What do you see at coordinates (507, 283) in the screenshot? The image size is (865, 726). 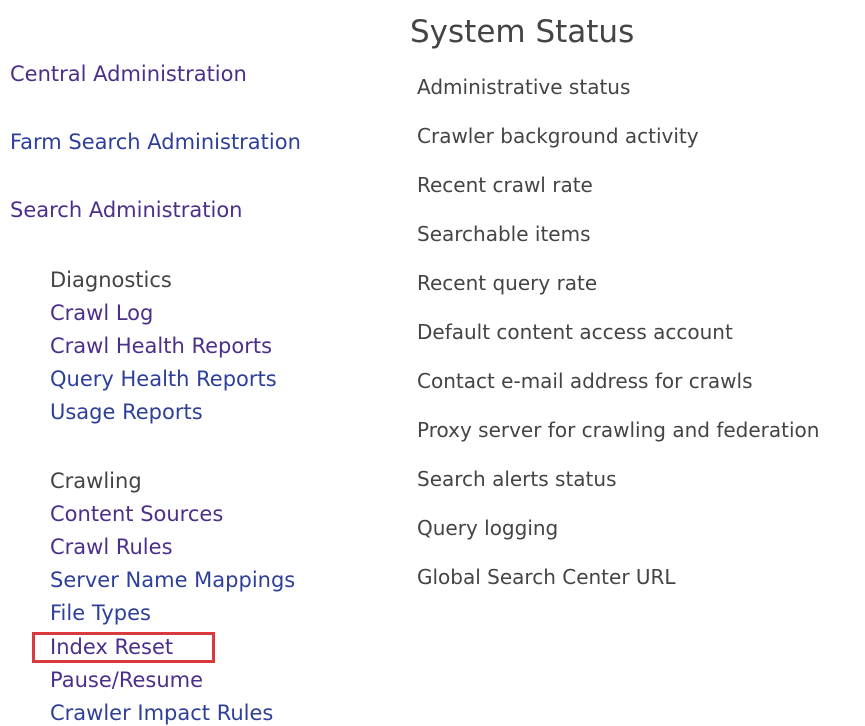 I see `status-recent-query-rate: Recent query rate` at bounding box center [507, 283].